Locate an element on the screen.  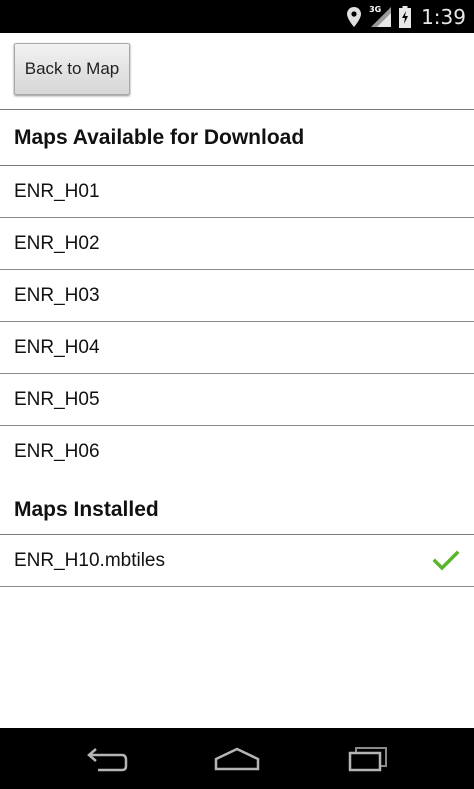
map-name: ENR_H02 is located at coordinates (57, 243).